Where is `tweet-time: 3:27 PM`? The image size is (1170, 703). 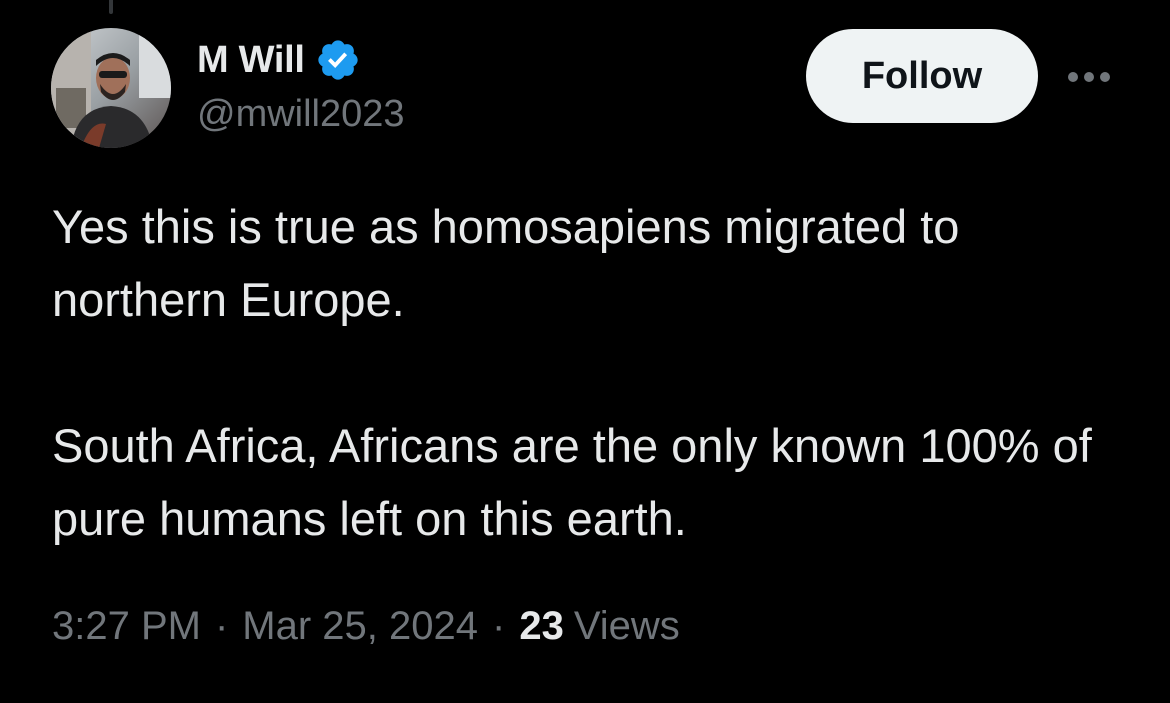 tweet-time: 3:27 PM is located at coordinates (126, 626).